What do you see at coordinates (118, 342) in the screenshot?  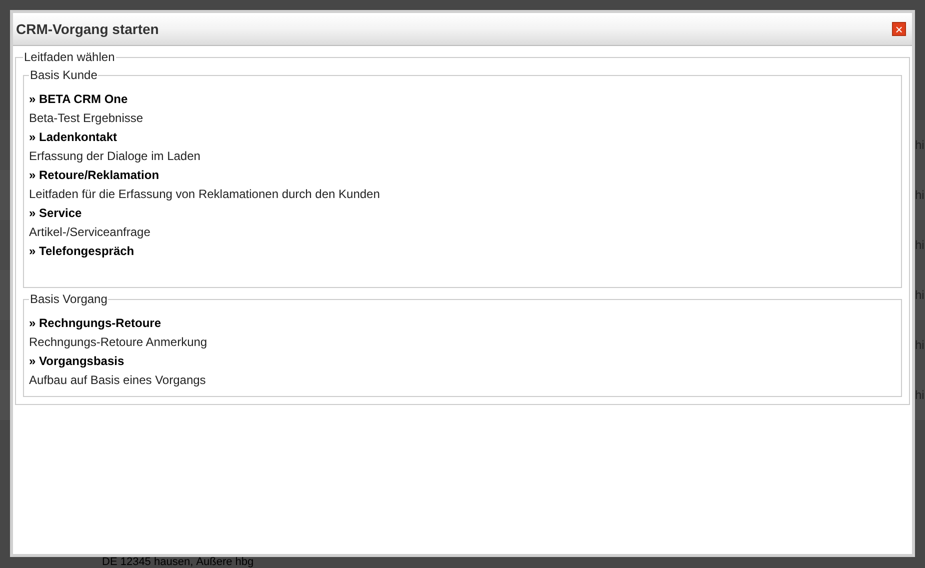 I see `guide-description: Rechngungs-Retoure Anmerkung` at bounding box center [118, 342].